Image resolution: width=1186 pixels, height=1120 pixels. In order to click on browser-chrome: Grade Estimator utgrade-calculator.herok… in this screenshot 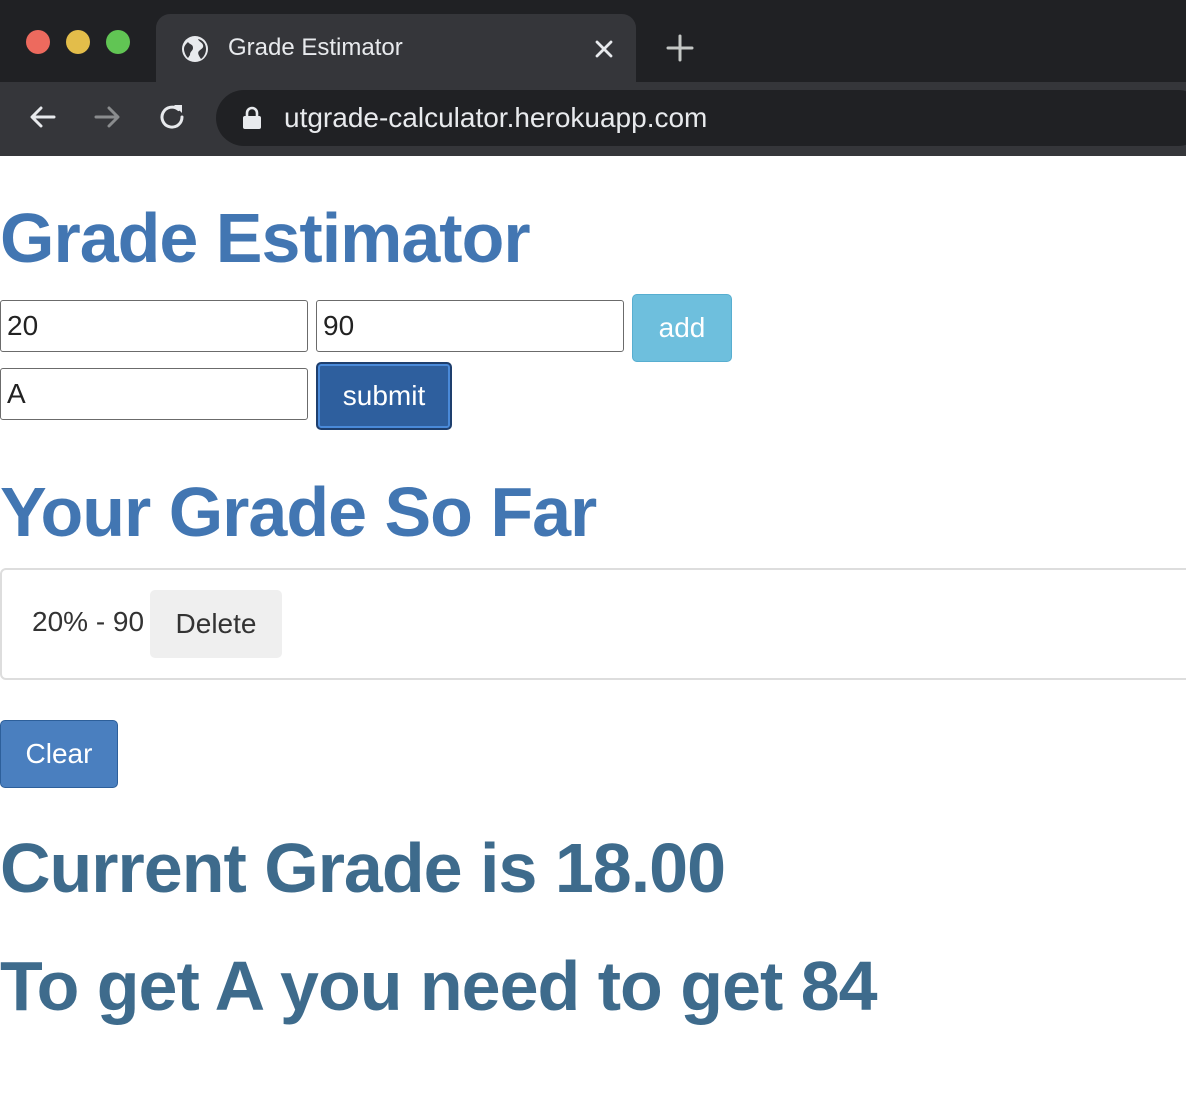, I will do `click(593, 78)`.